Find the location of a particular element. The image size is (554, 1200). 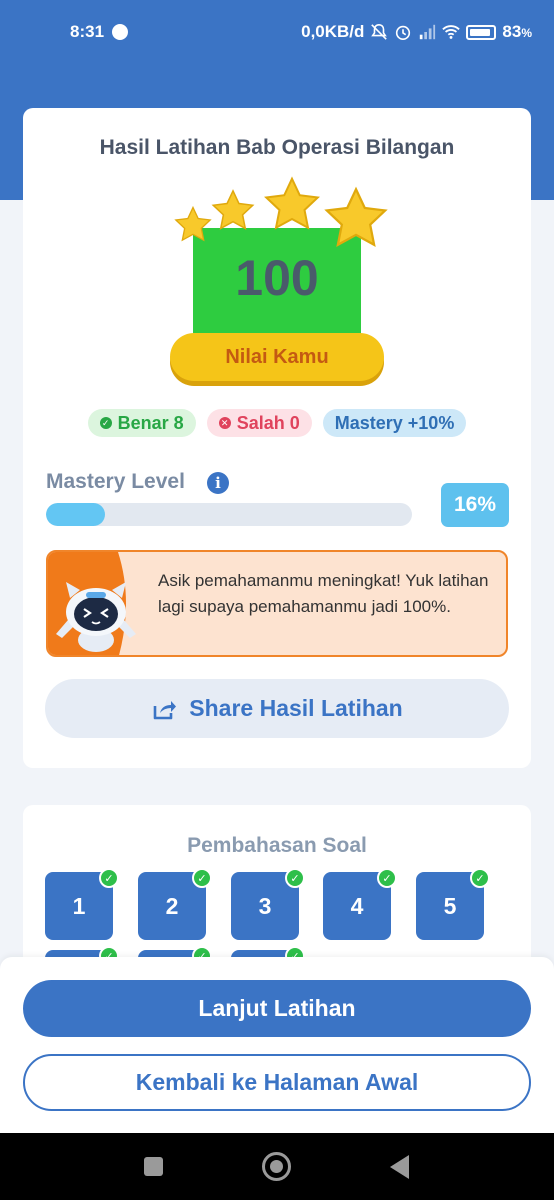

mastery-progress-fill is located at coordinates (75, 514).